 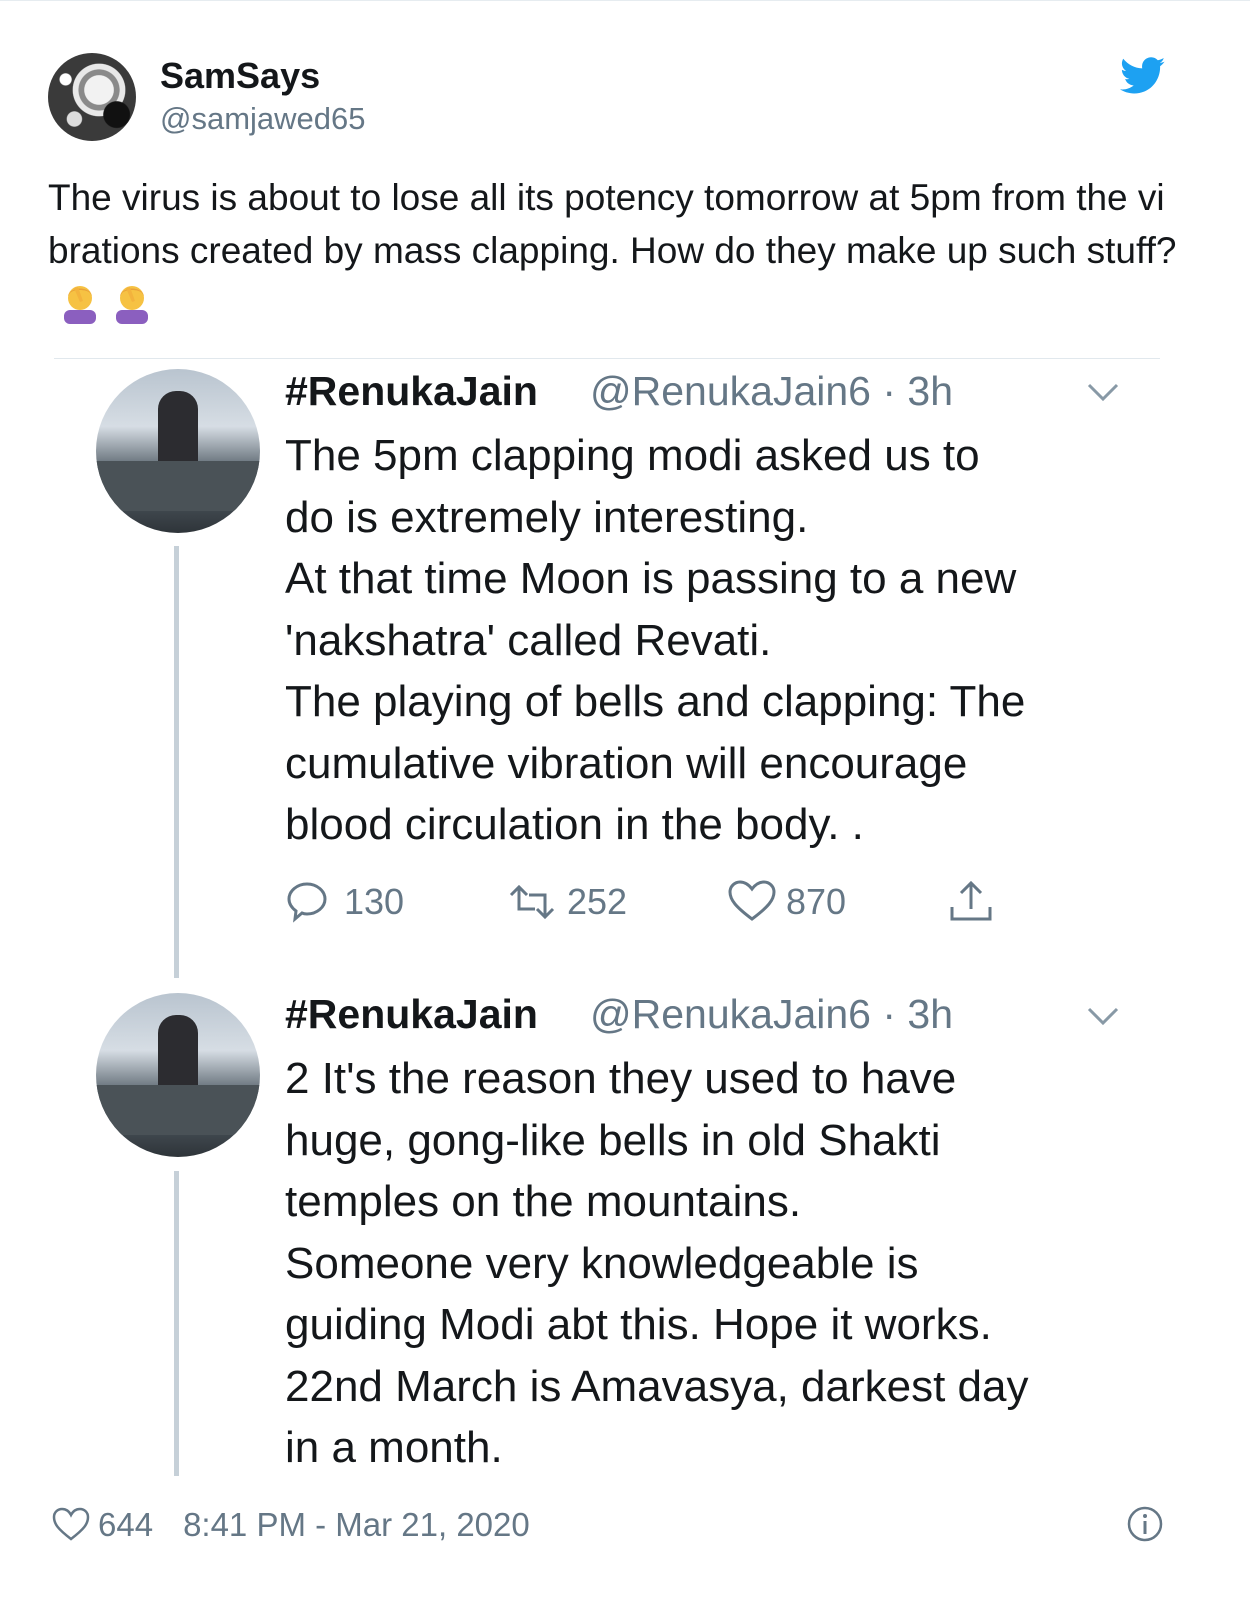 I want to click on reply-button: 130, so click(x=345, y=902).